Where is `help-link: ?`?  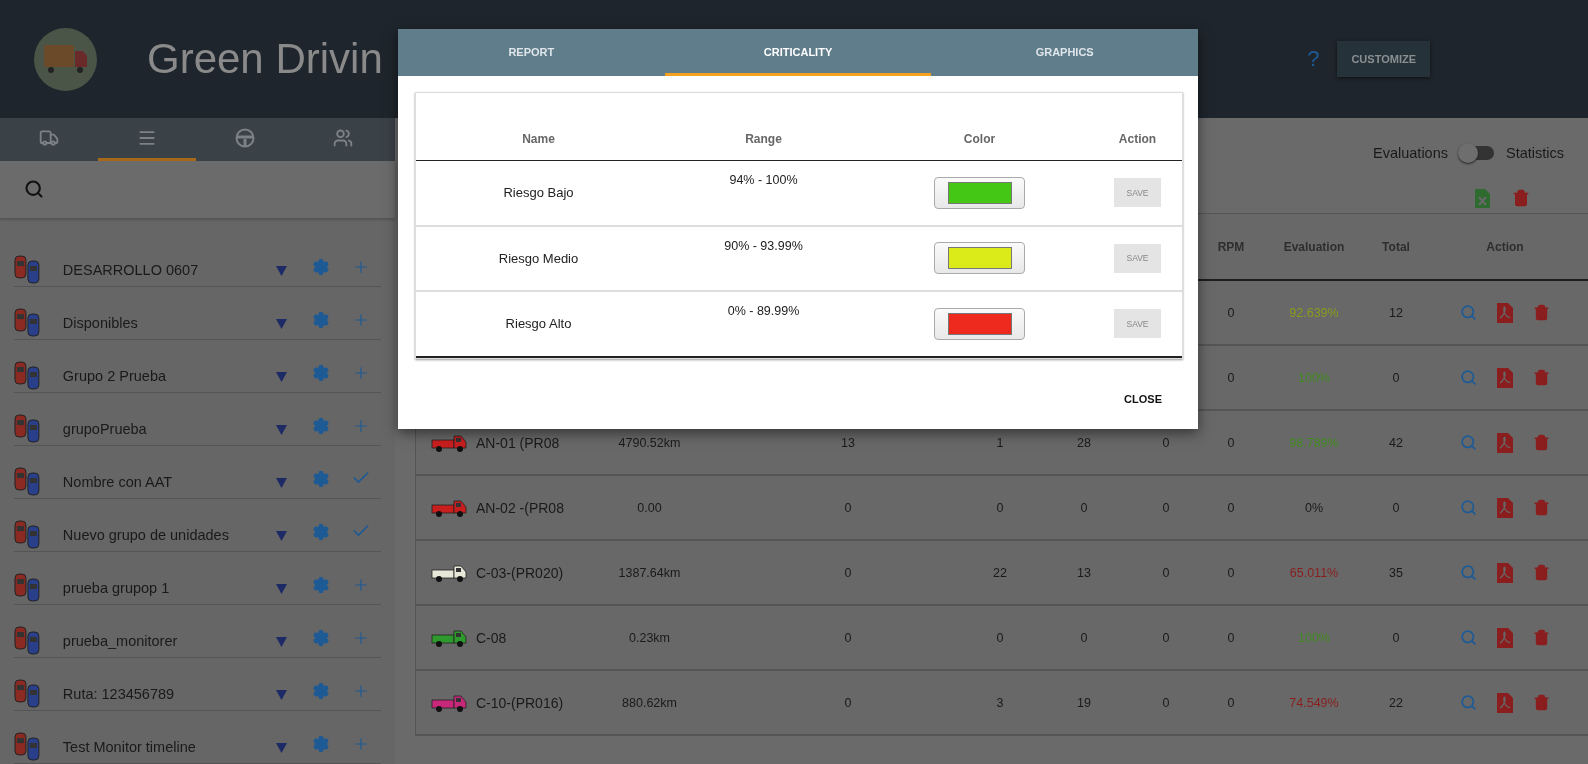
help-link: ? is located at coordinates (1313, 59).